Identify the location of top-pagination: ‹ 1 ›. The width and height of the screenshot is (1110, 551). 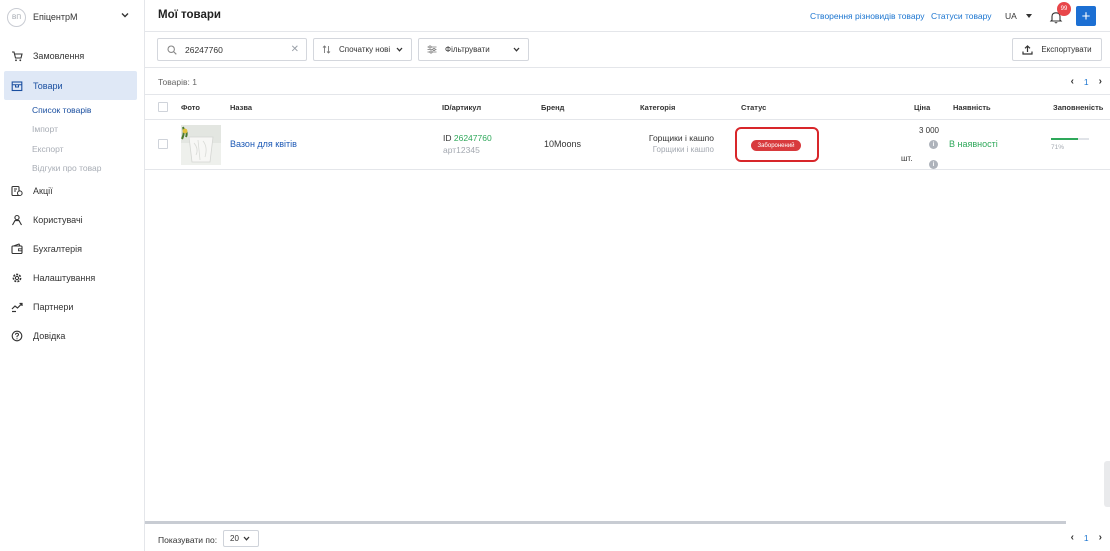
(1086, 81).